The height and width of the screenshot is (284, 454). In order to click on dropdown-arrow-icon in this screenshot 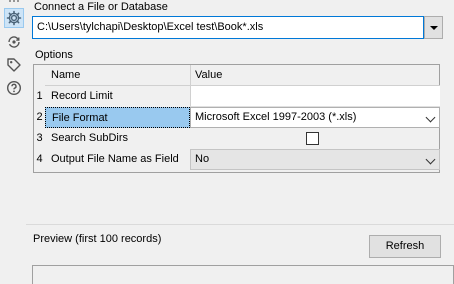, I will do `click(433, 27)`.